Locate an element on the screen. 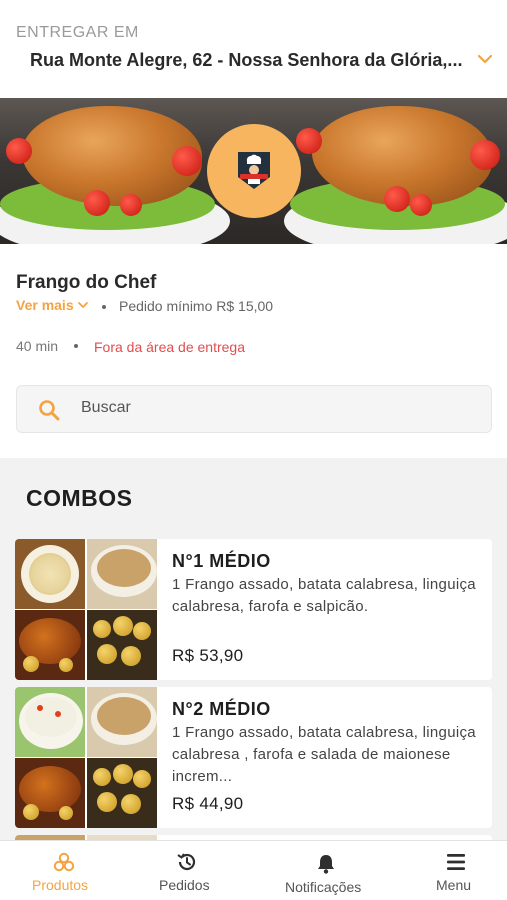  delivery-area-status: Fora da área de entrega is located at coordinates (169, 347).